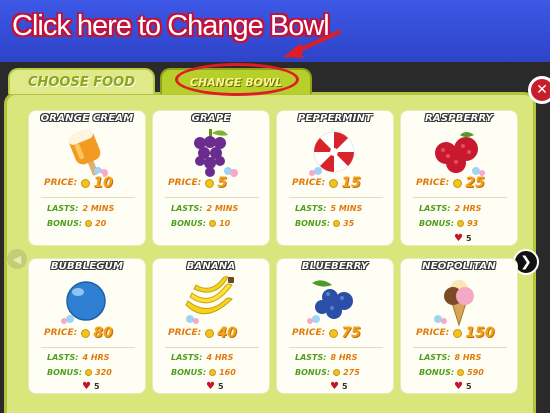 The height and width of the screenshot is (413, 550). What do you see at coordinates (475, 183) in the screenshot?
I see `price-value: 25` at bounding box center [475, 183].